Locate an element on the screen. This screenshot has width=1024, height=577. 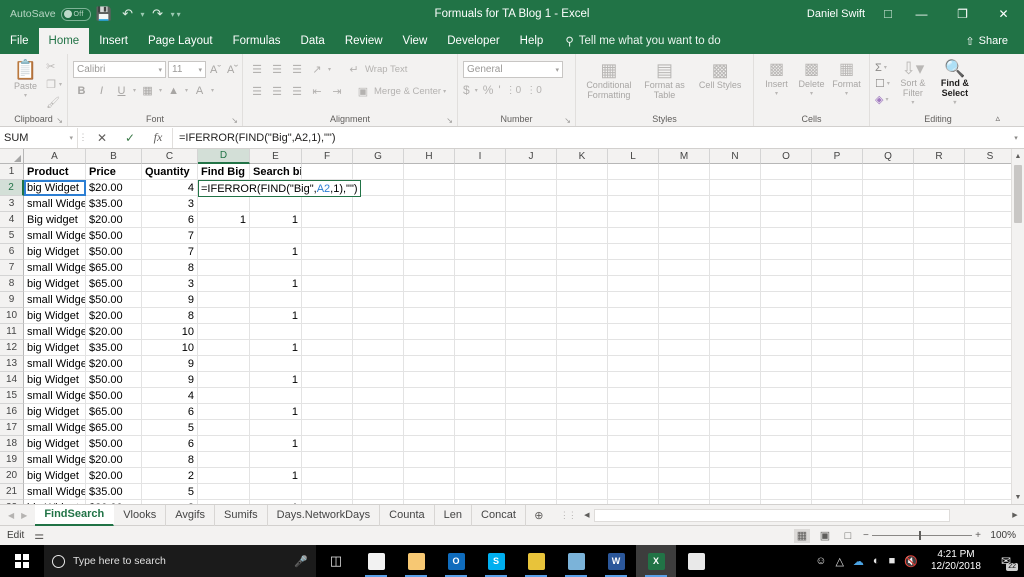
cell-E15 is located at coordinates (276, 396).